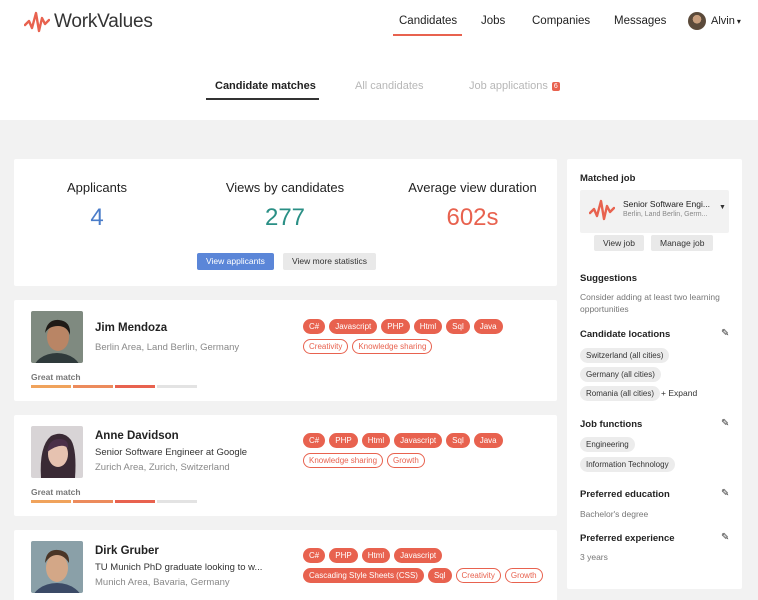  Describe the element at coordinates (265, 86) in the screenshot. I see `tab-candidate-matches: Candidate matches` at that location.